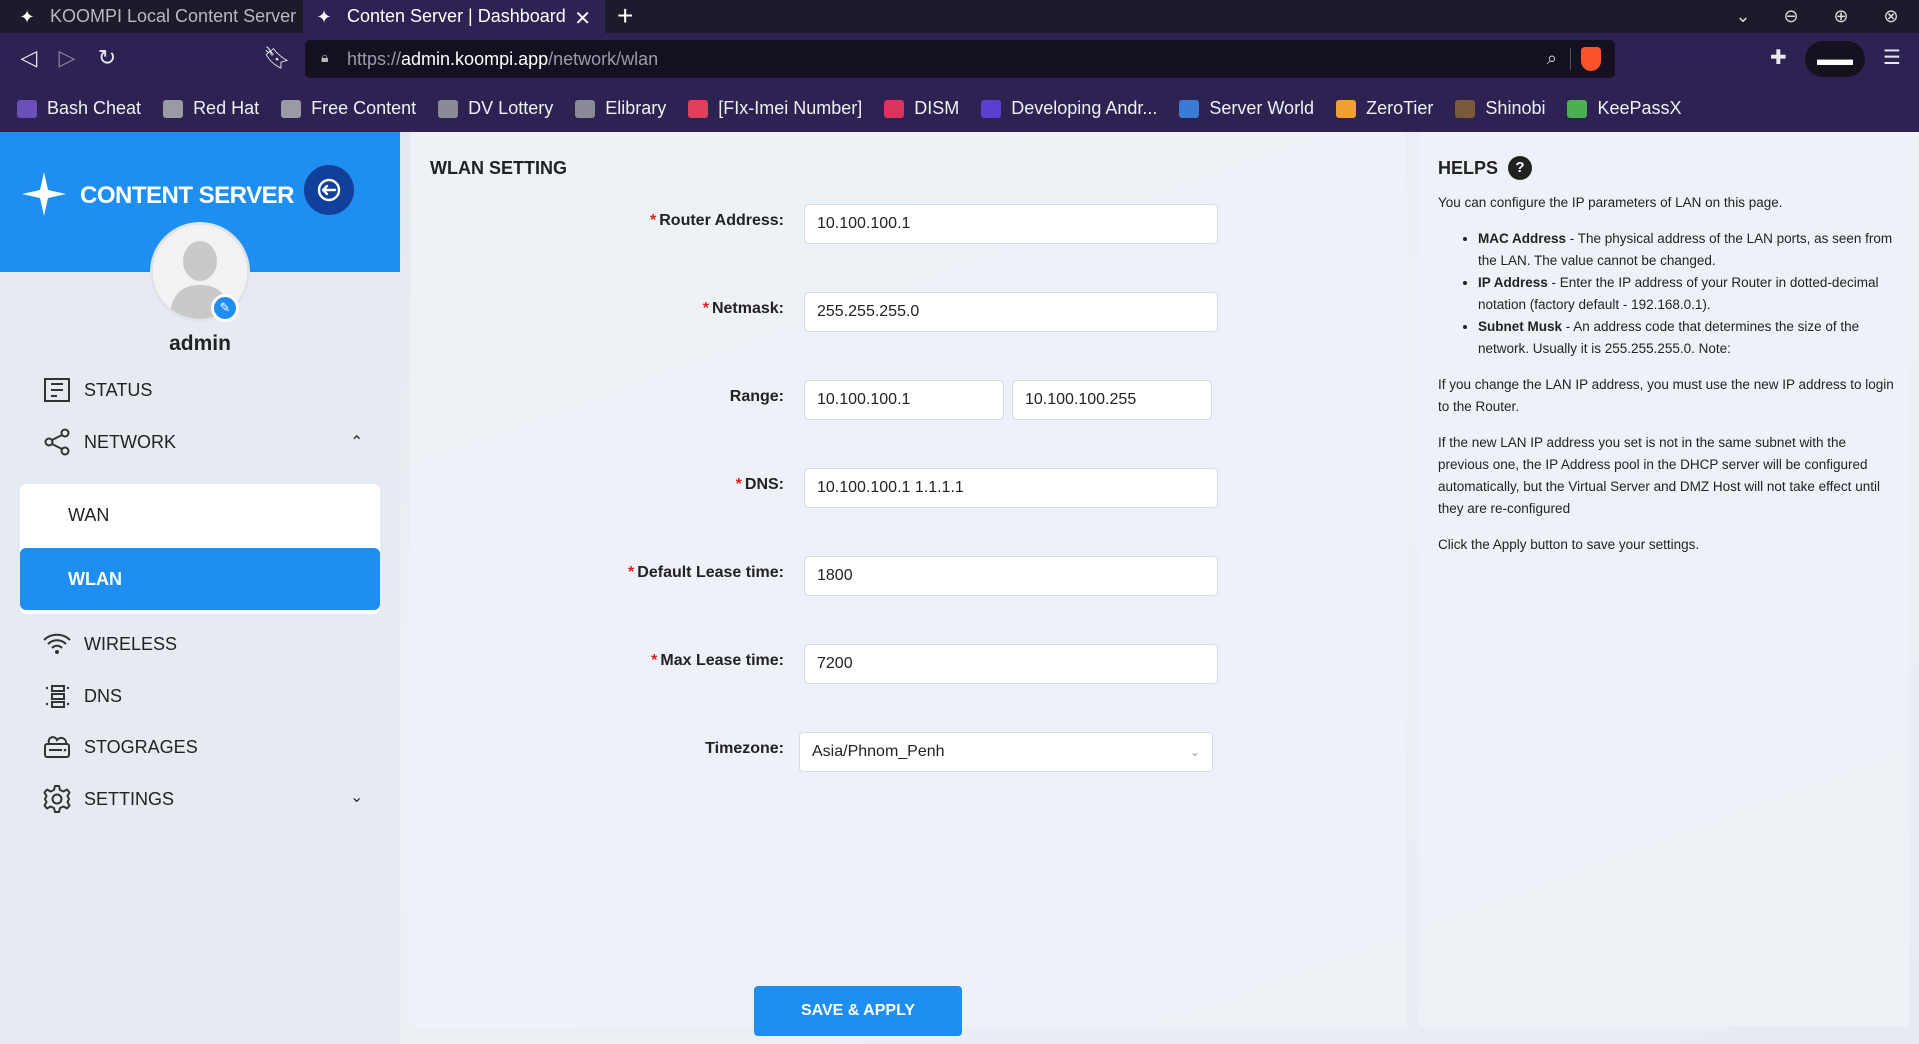 The width and height of the screenshot is (1919, 1044). What do you see at coordinates (585, 108) in the screenshot?
I see `globe-icon` at bounding box center [585, 108].